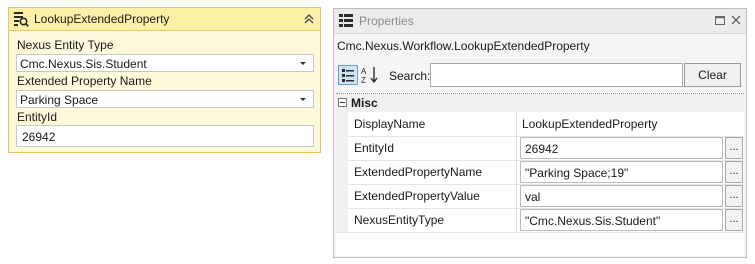 Image resolution: width=755 pixels, height=264 pixels. Describe the element at coordinates (364, 103) in the screenshot. I see `category-label: Misc` at that location.